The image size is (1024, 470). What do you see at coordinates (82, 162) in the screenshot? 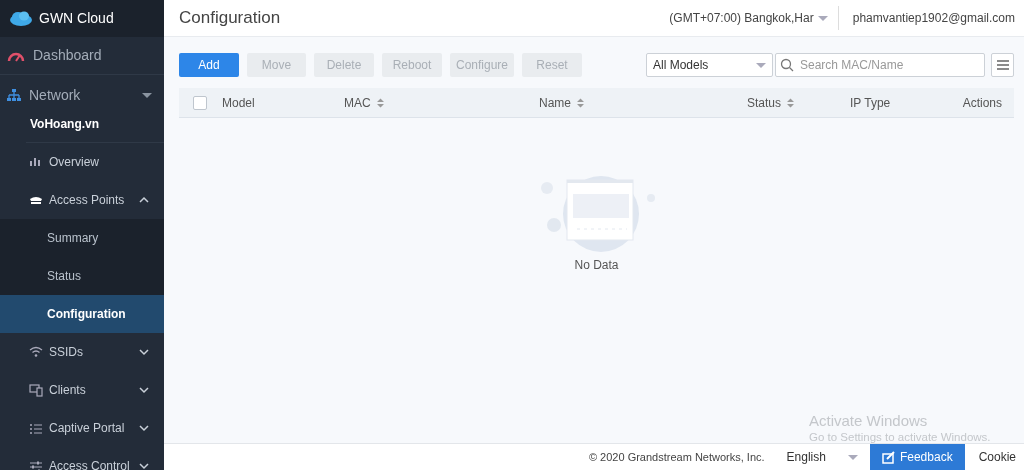
I see `sidebar-item: Overview` at bounding box center [82, 162].